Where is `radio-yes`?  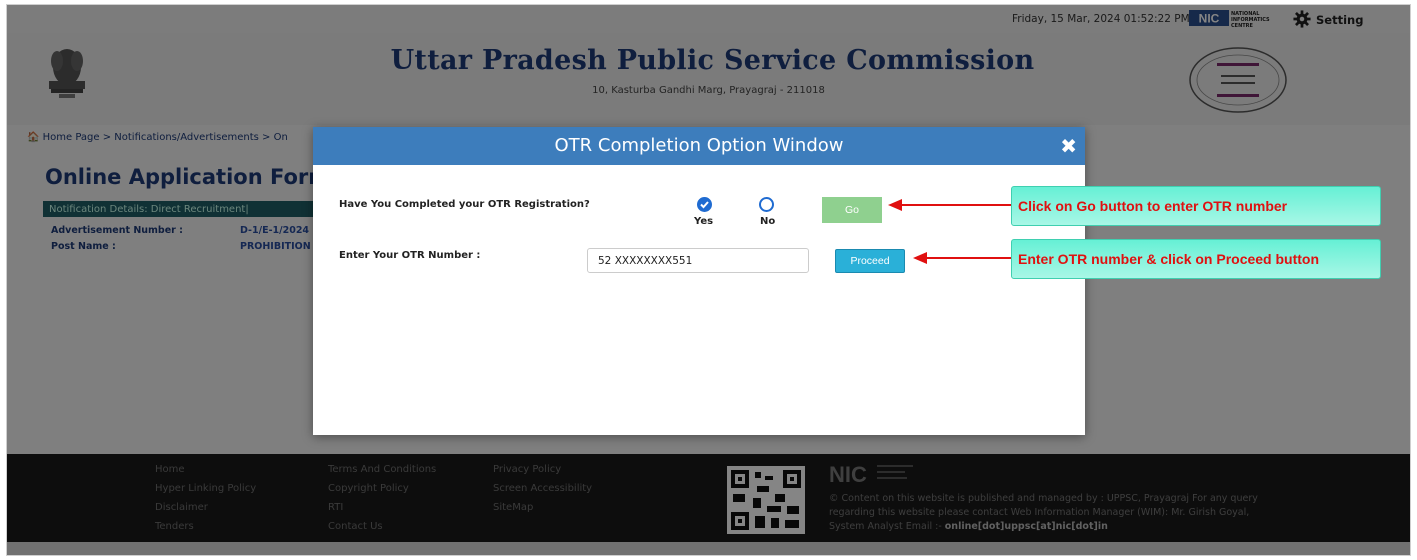 radio-yes is located at coordinates (704, 204).